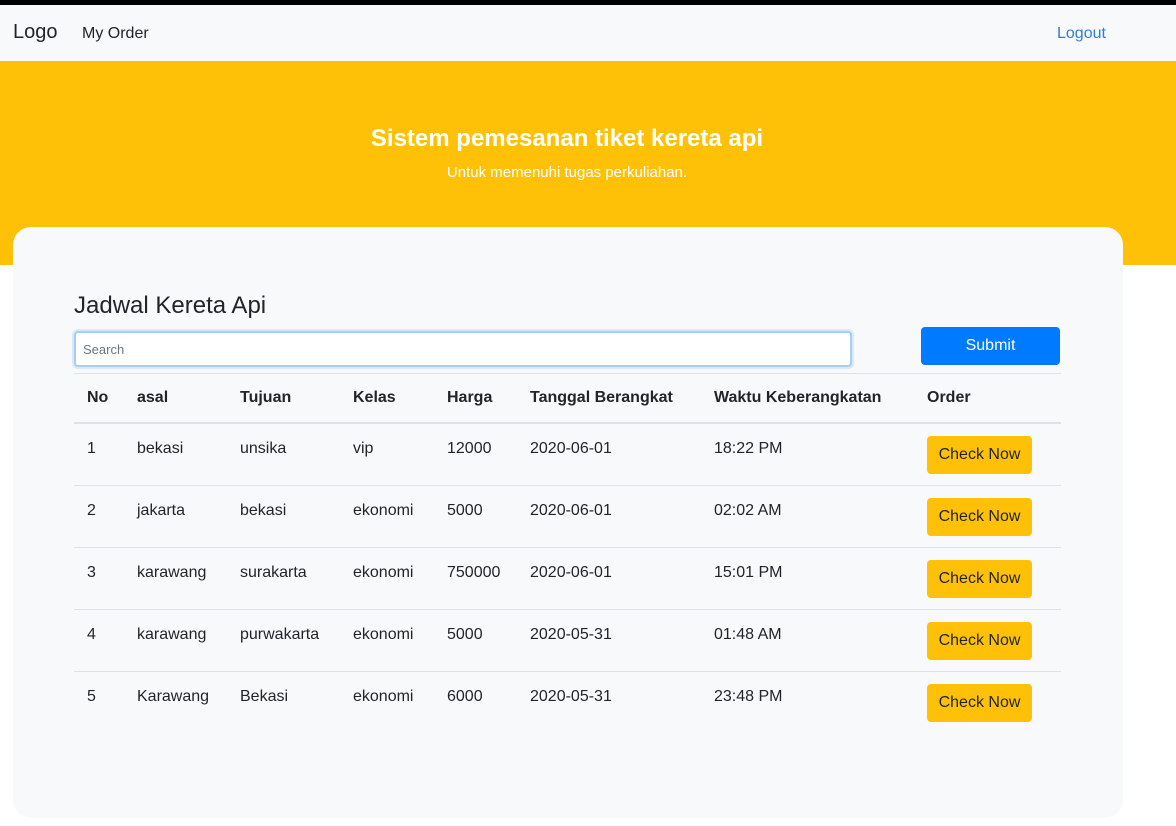  I want to click on submit-button: Submit, so click(990, 346).